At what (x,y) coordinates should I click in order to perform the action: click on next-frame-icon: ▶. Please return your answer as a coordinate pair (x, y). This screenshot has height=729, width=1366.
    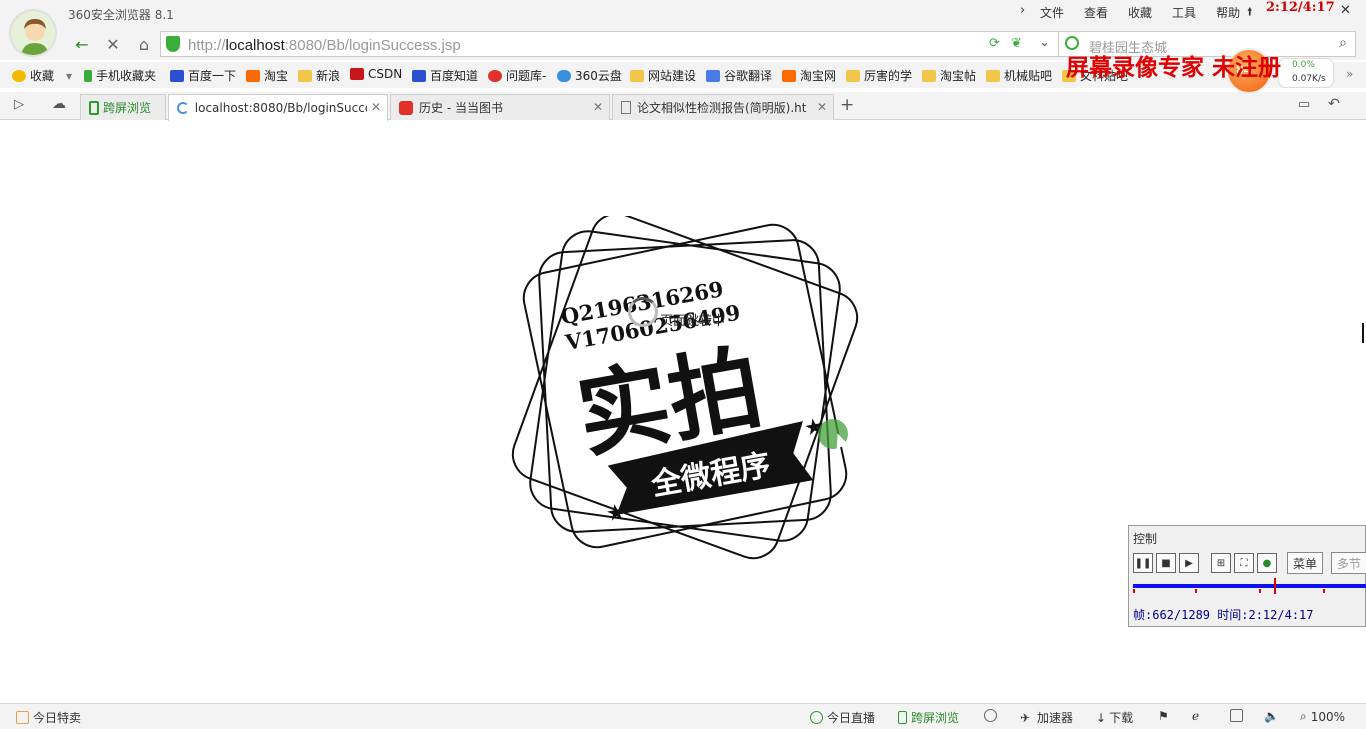
    Looking at the image, I should click on (1189, 563).